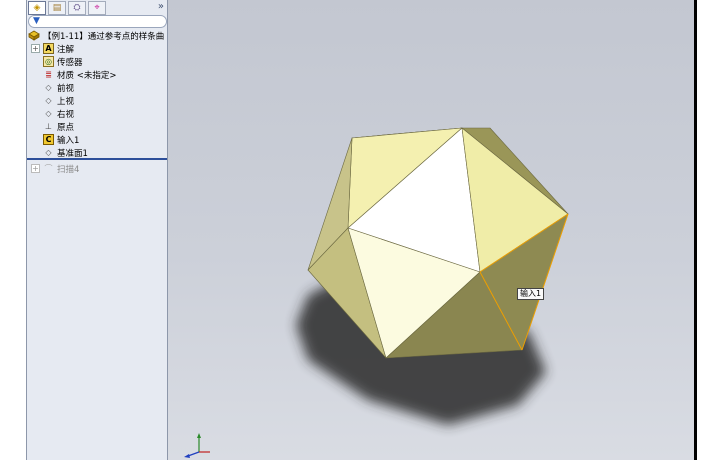 This screenshot has width=707, height=460. Describe the element at coordinates (48, 126) in the screenshot. I see `origin-icon: ⊥` at that location.